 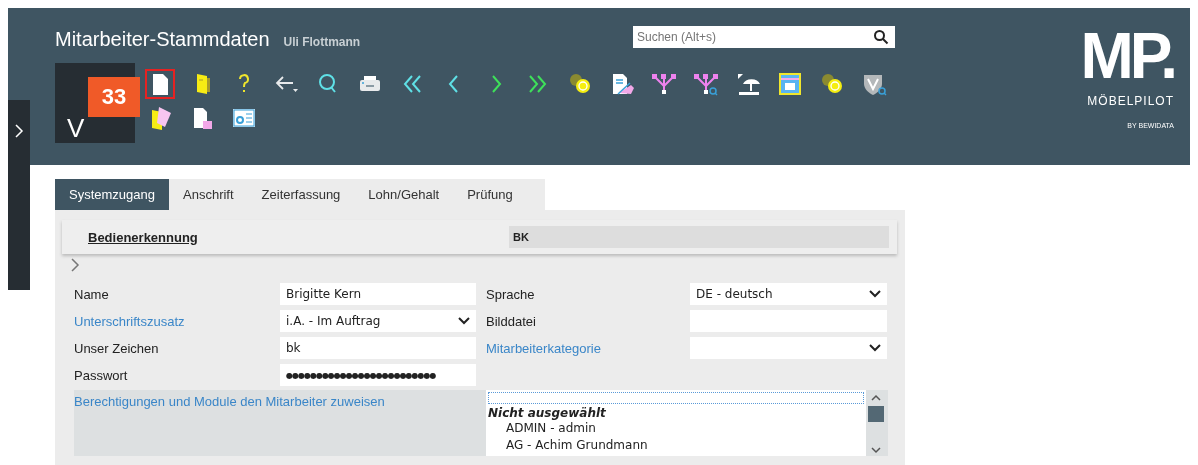 I want to click on field-label: Sprache, so click(x=511, y=294).